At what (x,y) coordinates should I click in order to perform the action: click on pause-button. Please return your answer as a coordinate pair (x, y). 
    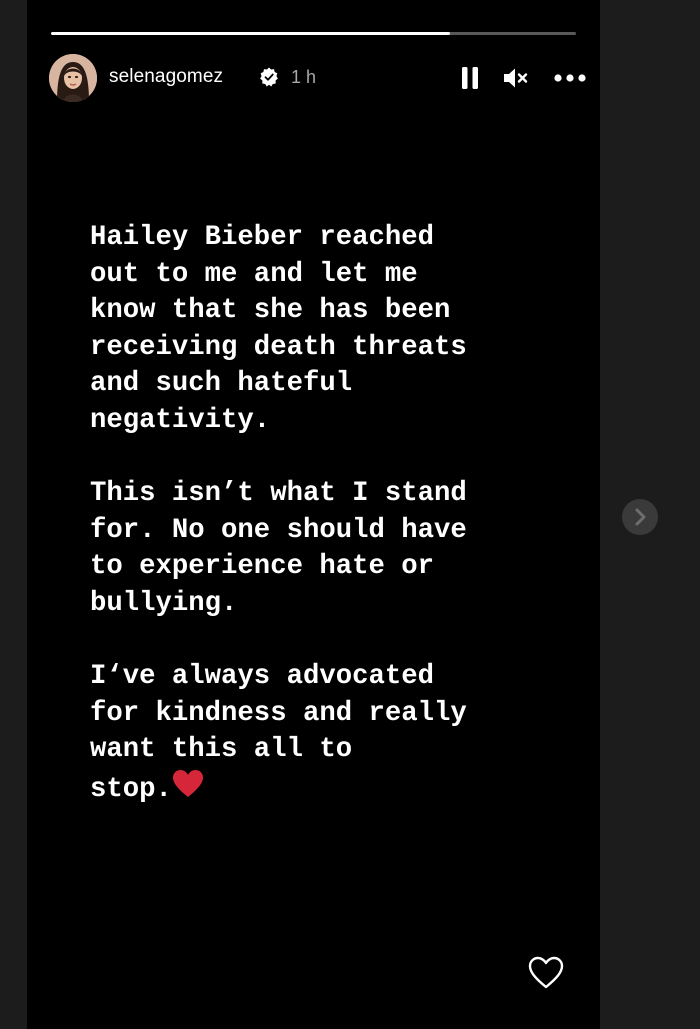
    Looking at the image, I should click on (470, 78).